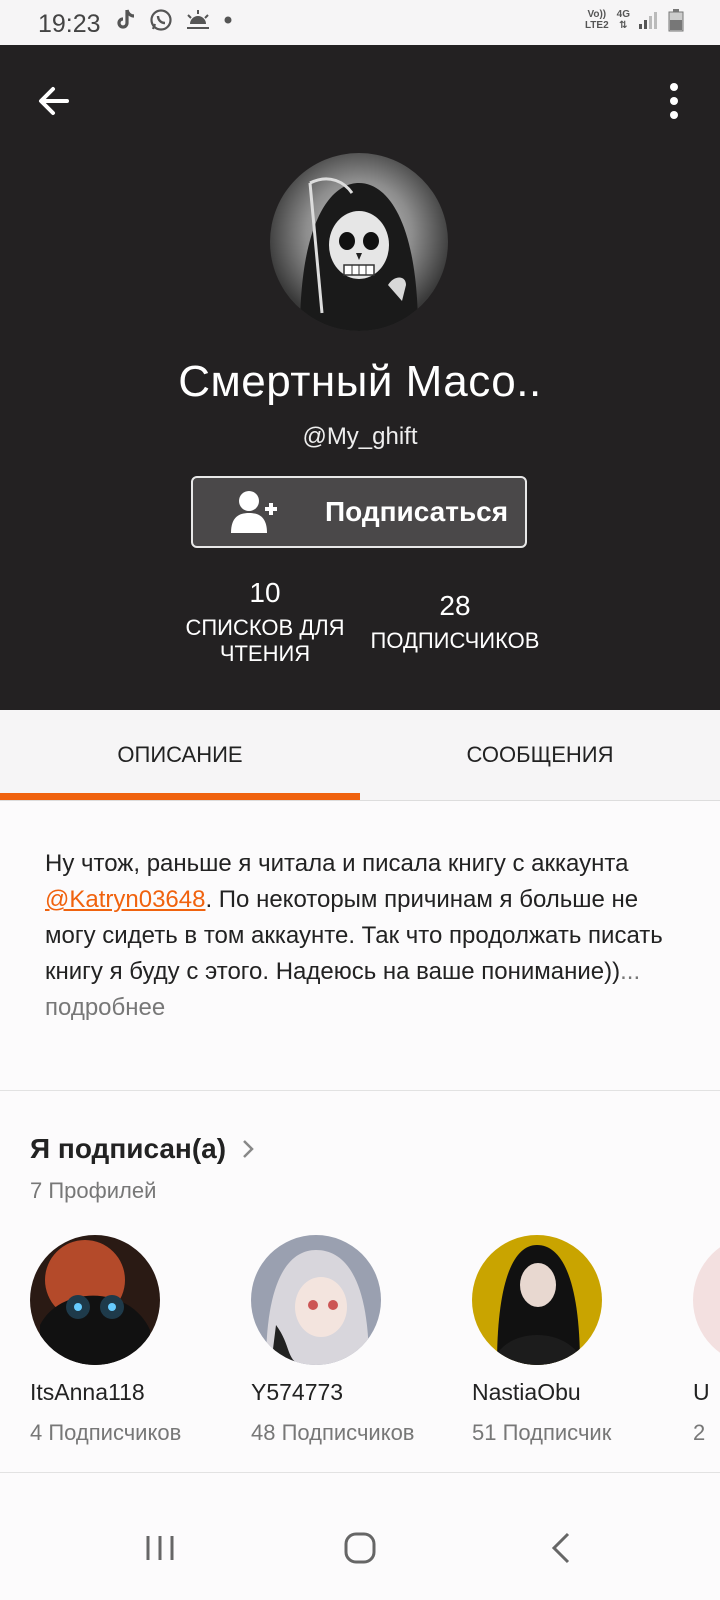 The height and width of the screenshot is (1600, 720). I want to click on following-profile-card: Y574773 48 Подписчиков, so click(361, 1340).